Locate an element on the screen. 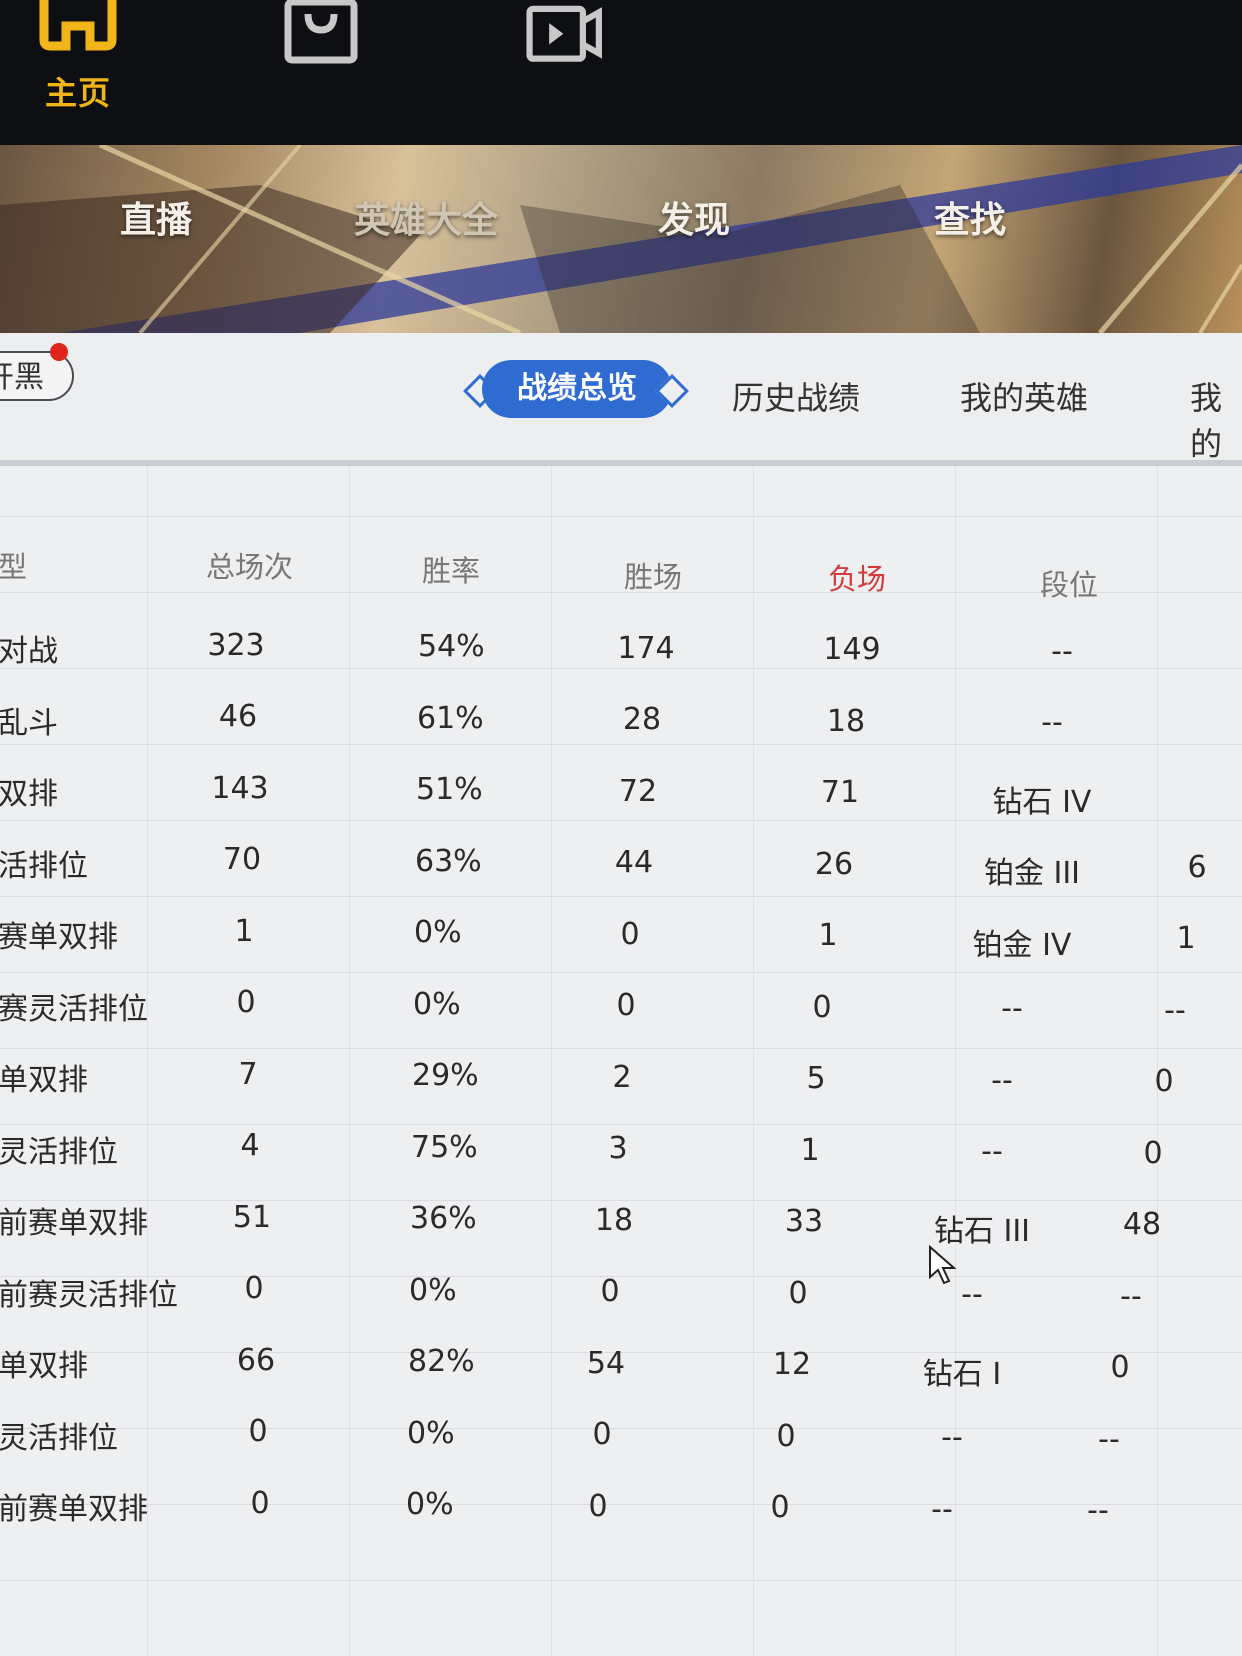 This screenshot has height=1656, width=1242. cell-losses: 71 is located at coordinates (840, 792).